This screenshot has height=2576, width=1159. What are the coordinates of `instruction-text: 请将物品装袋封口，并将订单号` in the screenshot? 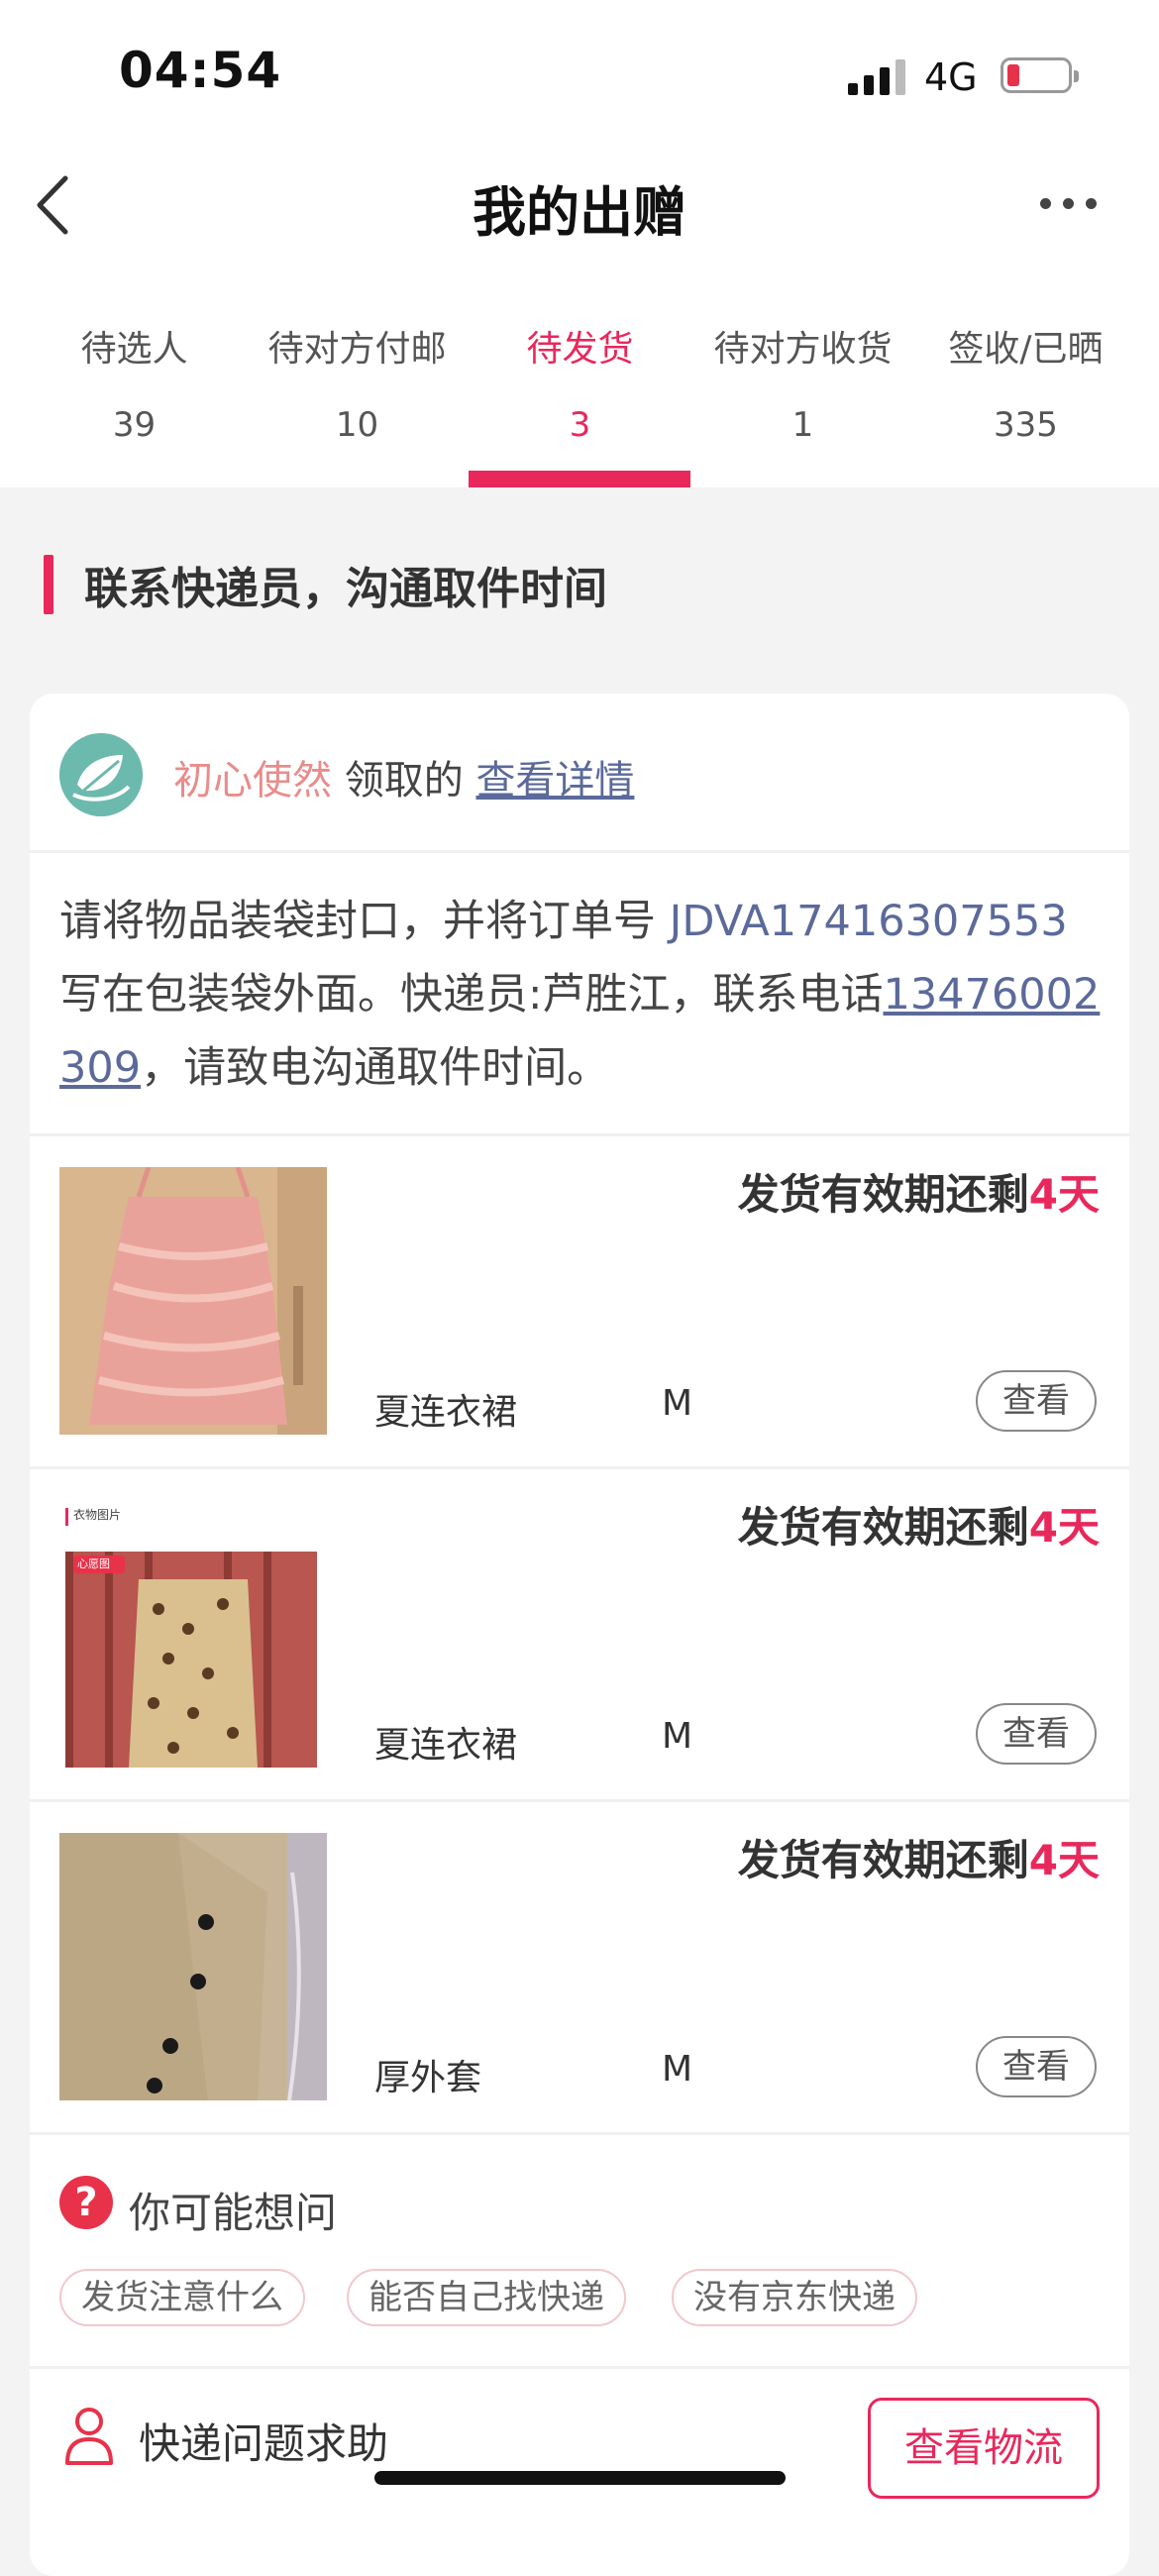 It's located at (364, 921).